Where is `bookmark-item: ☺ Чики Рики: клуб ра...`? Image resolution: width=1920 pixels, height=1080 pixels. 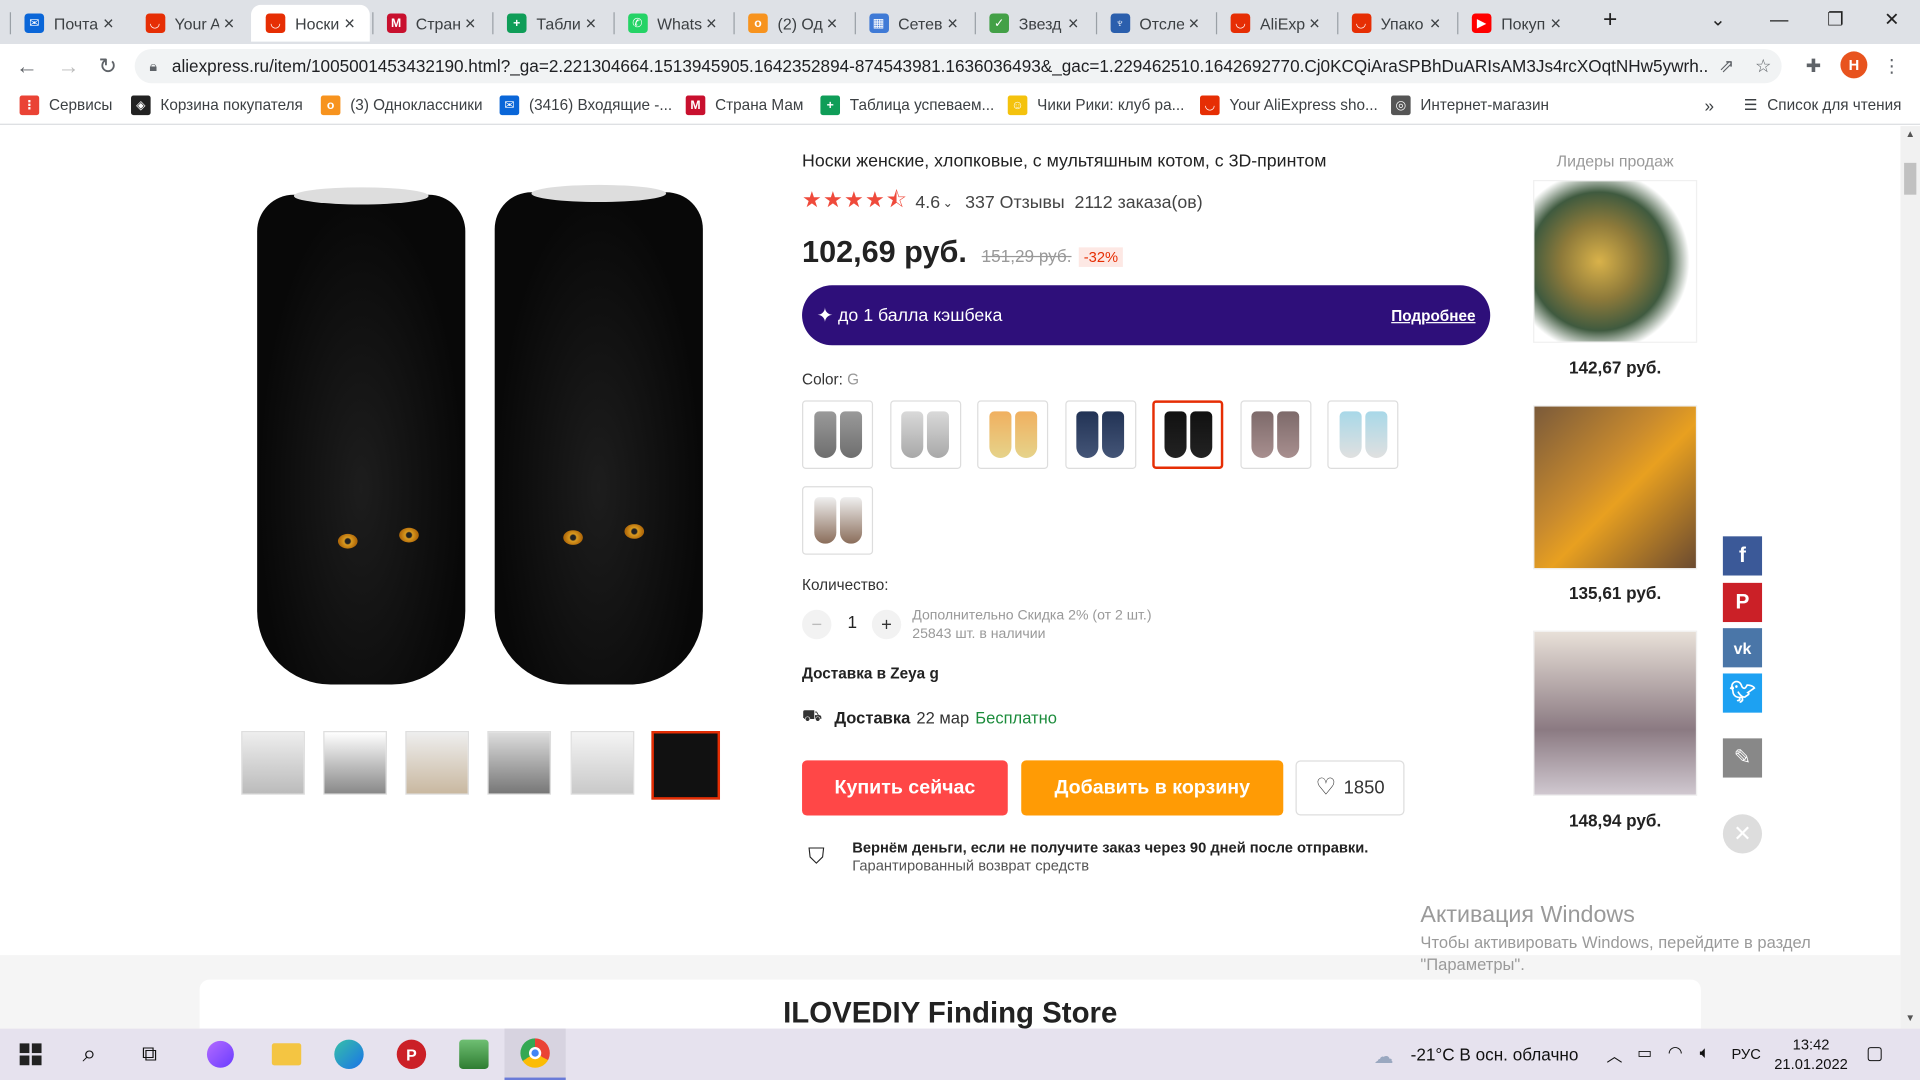 bookmark-item: ☺ Чики Рики: клуб ра... is located at coordinates (1095, 105).